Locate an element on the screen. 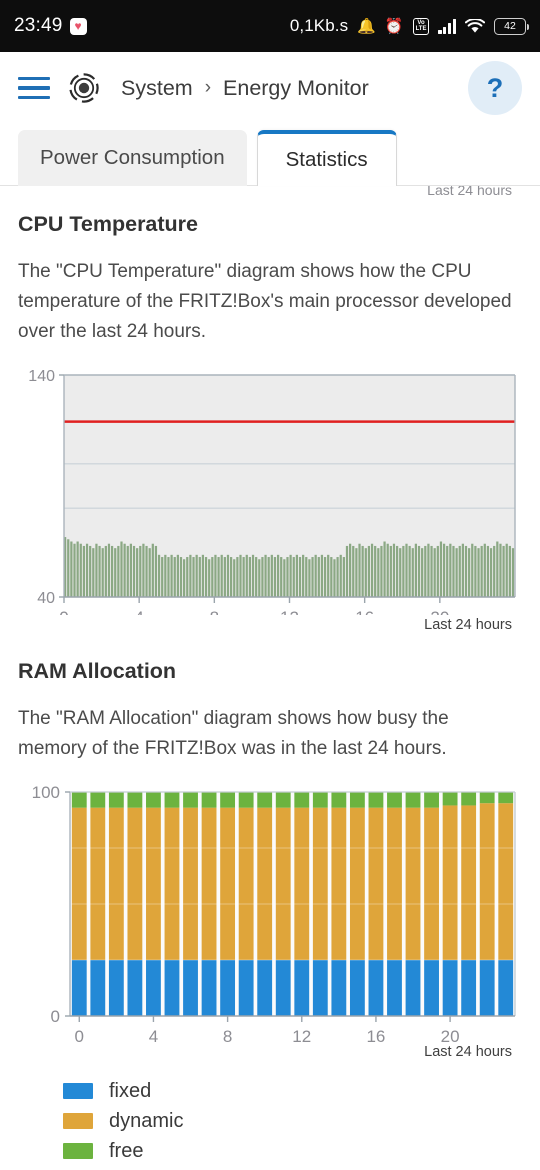 The width and height of the screenshot is (540, 1170). app-header: System › Energy Monitor ? is located at coordinates (270, 88).